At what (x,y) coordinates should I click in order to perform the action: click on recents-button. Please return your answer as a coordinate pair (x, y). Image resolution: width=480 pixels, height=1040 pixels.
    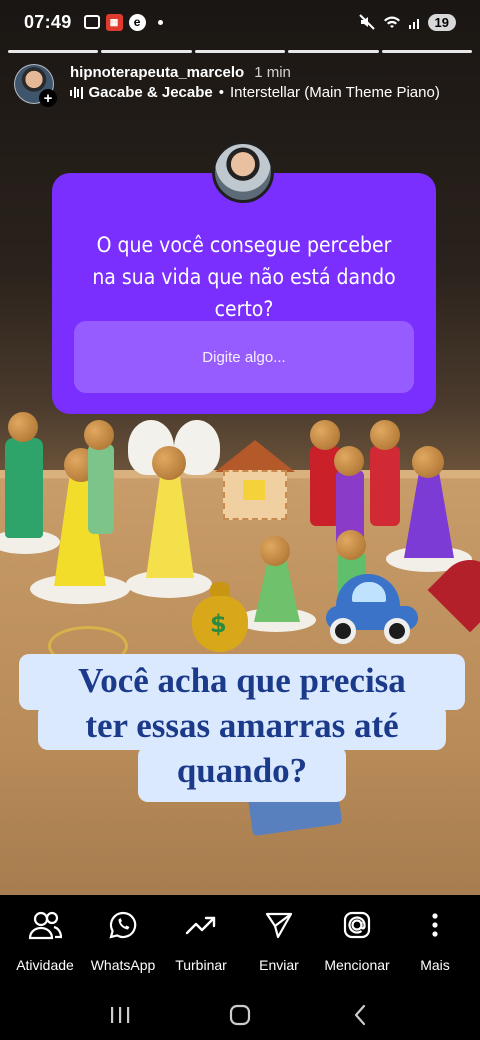
    Looking at the image, I should click on (120, 1015).